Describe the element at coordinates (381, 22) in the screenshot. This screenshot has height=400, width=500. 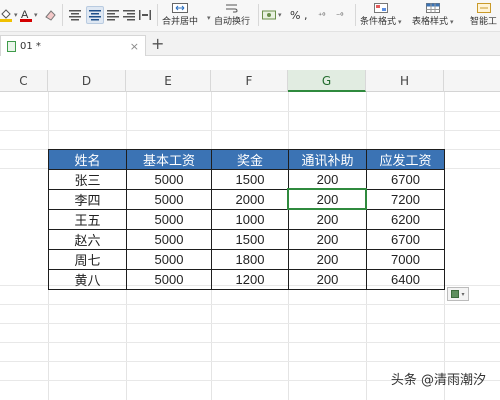
I see `conditional-format-label: 条件格式 ▾` at that location.